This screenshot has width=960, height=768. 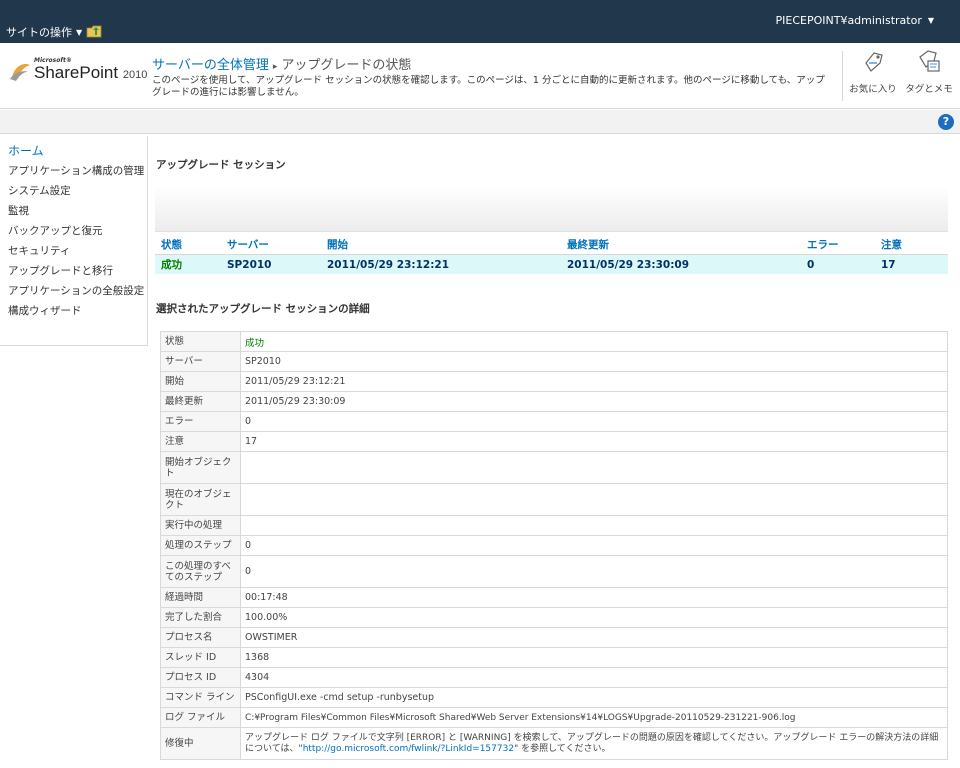 I want to click on session-start-cell: 2011/05/29 23:12:21, so click(x=441, y=264).